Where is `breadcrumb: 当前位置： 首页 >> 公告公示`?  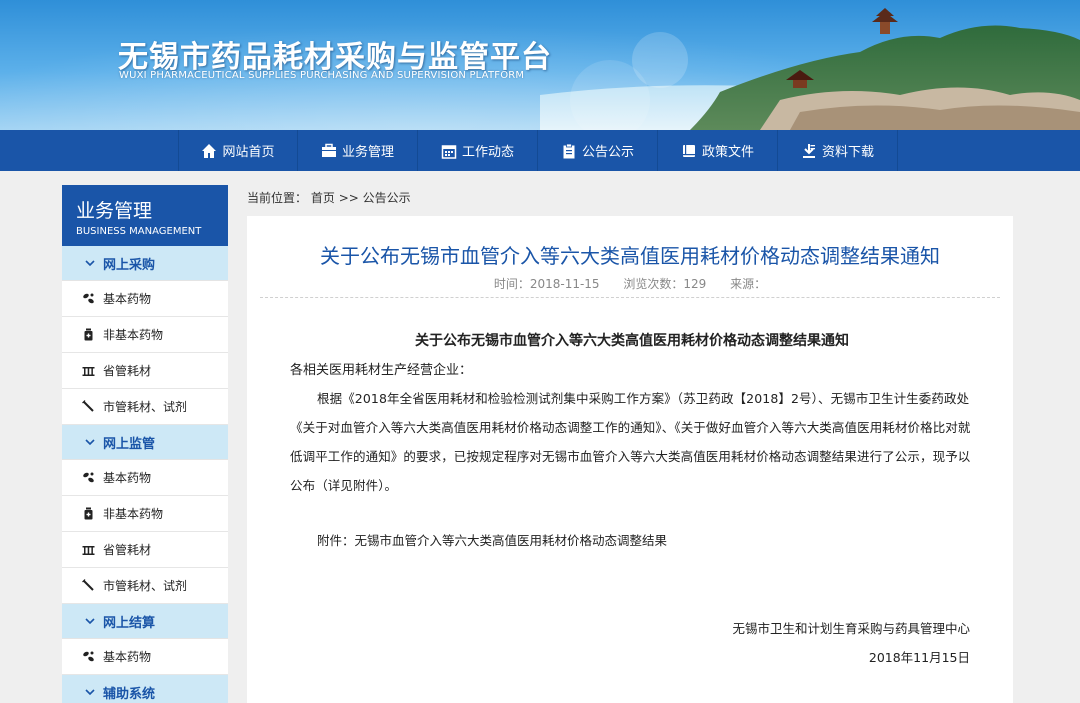 breadcrumb: 当前位置： 首页 >> 公告公示 is located at coordinates (329, 197).